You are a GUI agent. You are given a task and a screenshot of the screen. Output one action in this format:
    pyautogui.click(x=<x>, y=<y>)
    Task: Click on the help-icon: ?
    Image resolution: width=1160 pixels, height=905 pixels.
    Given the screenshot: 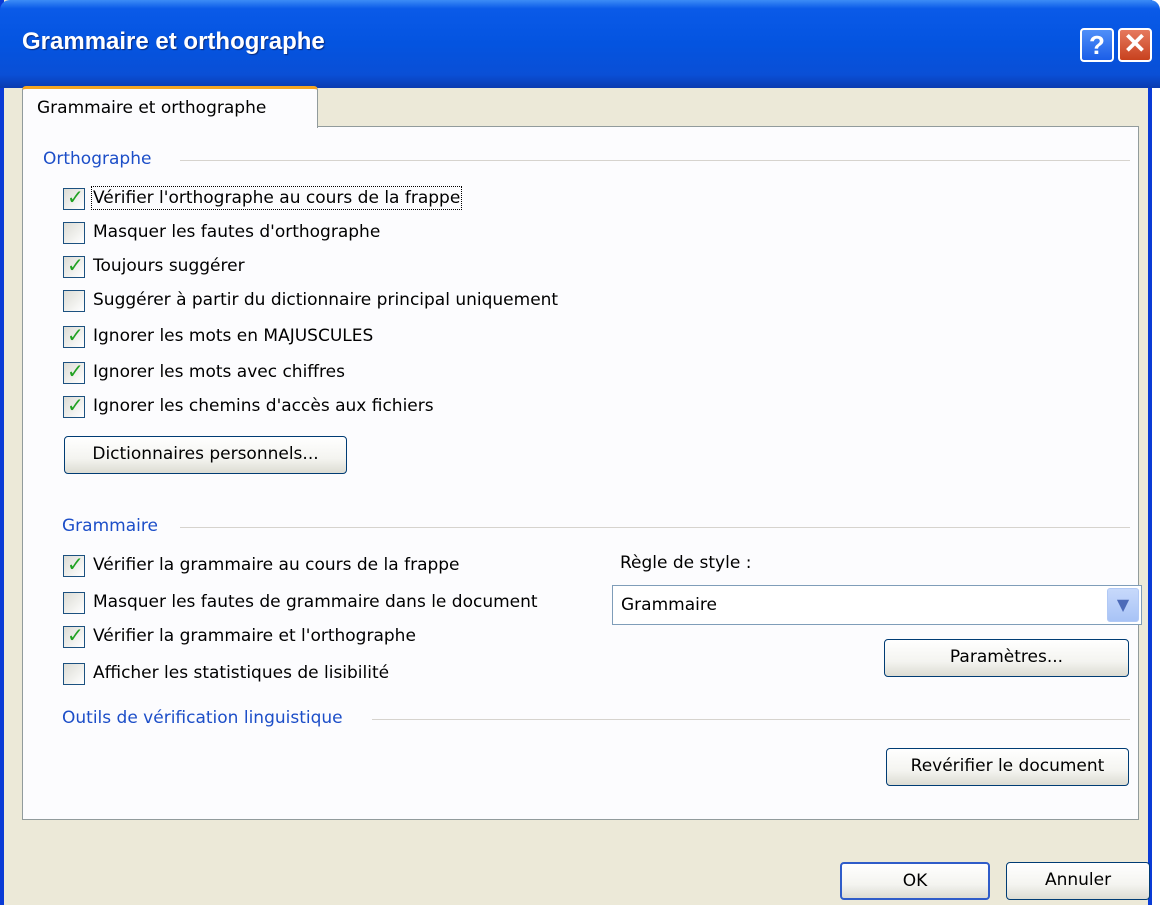 What is the action you would take?
    pyautogui.click(x=1097, y=45)
    